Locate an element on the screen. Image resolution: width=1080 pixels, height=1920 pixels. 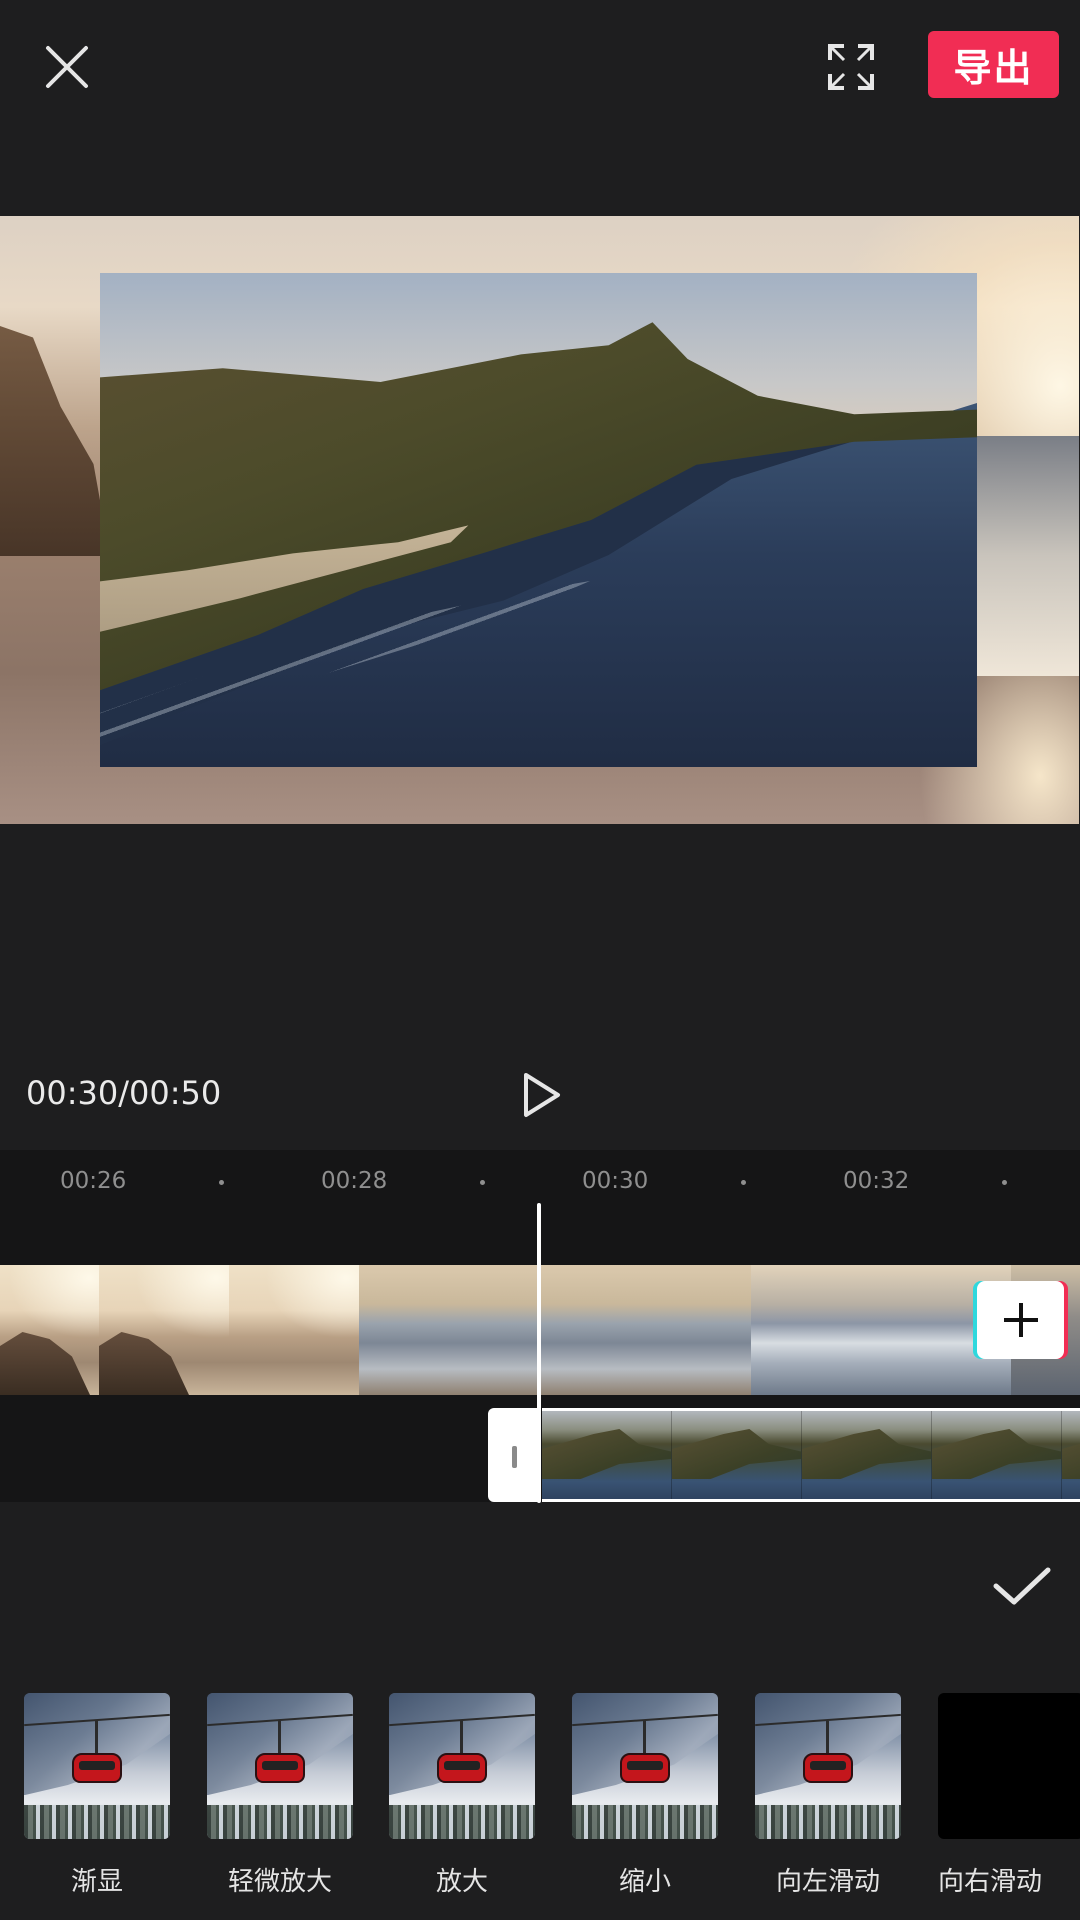
add-clip-button is located at coordinates (1020, 1320).